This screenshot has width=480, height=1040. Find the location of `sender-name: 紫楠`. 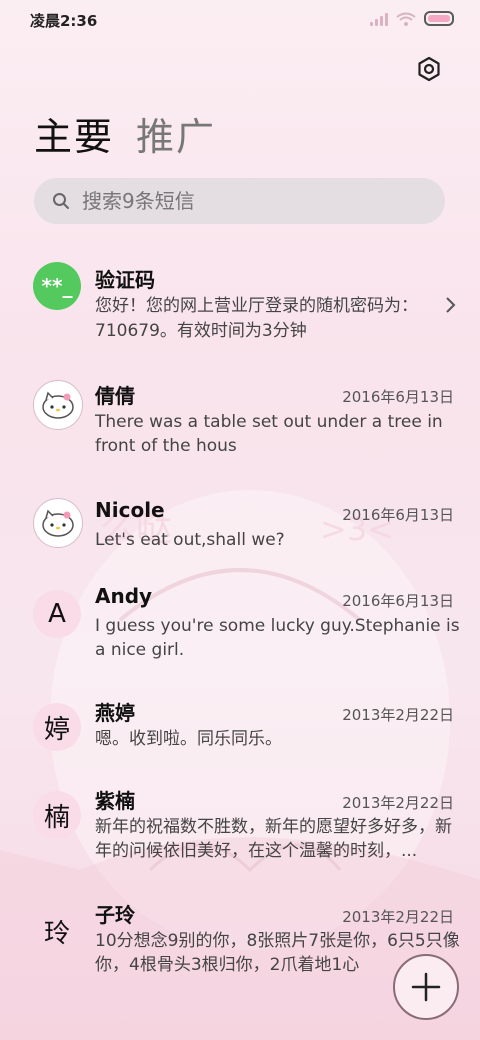

sender-name: 紫楠 is located at coordinates (115, 801).